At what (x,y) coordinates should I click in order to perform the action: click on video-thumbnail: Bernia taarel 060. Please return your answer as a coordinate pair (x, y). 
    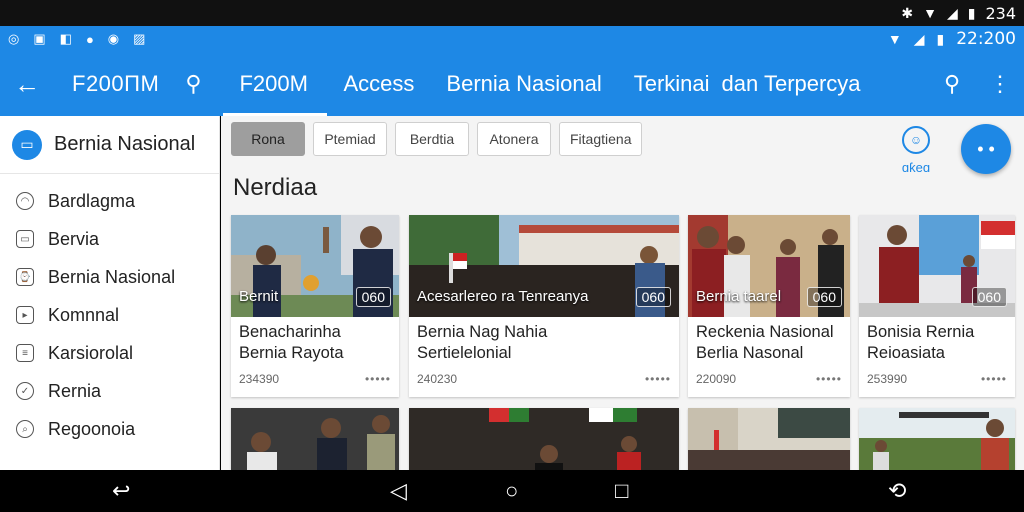
    Looking at the image, I should click on (769, 266).